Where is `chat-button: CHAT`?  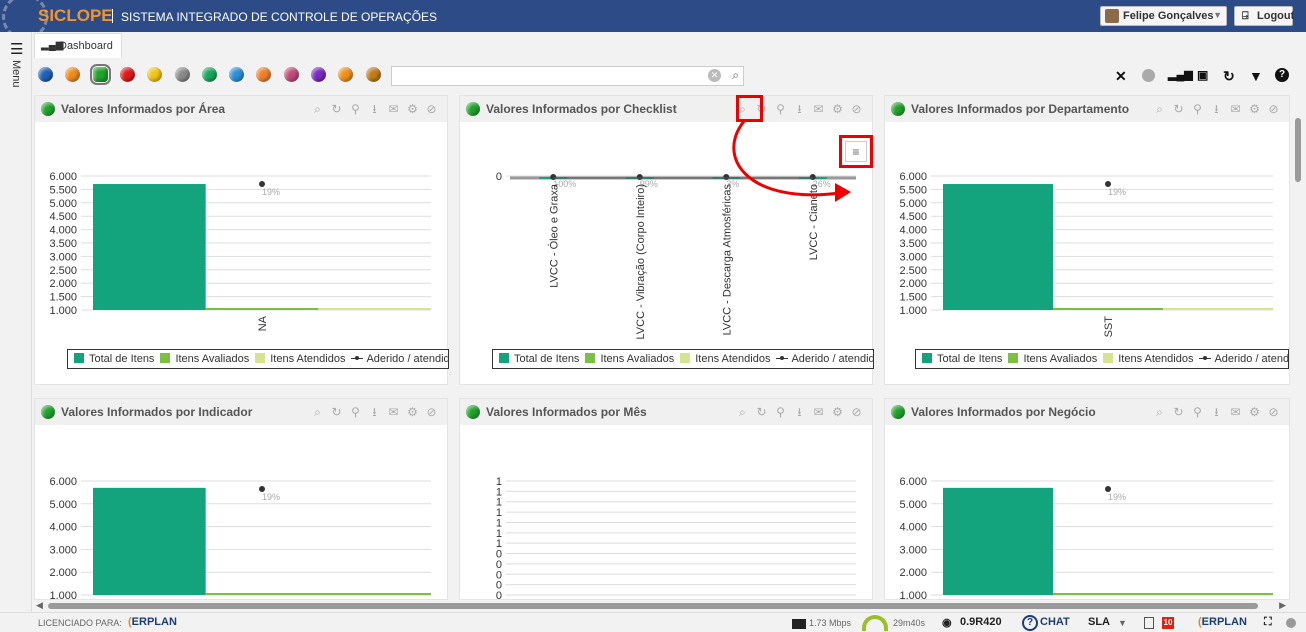 chat-button: CHAT is located at coordinates (1055, 622).